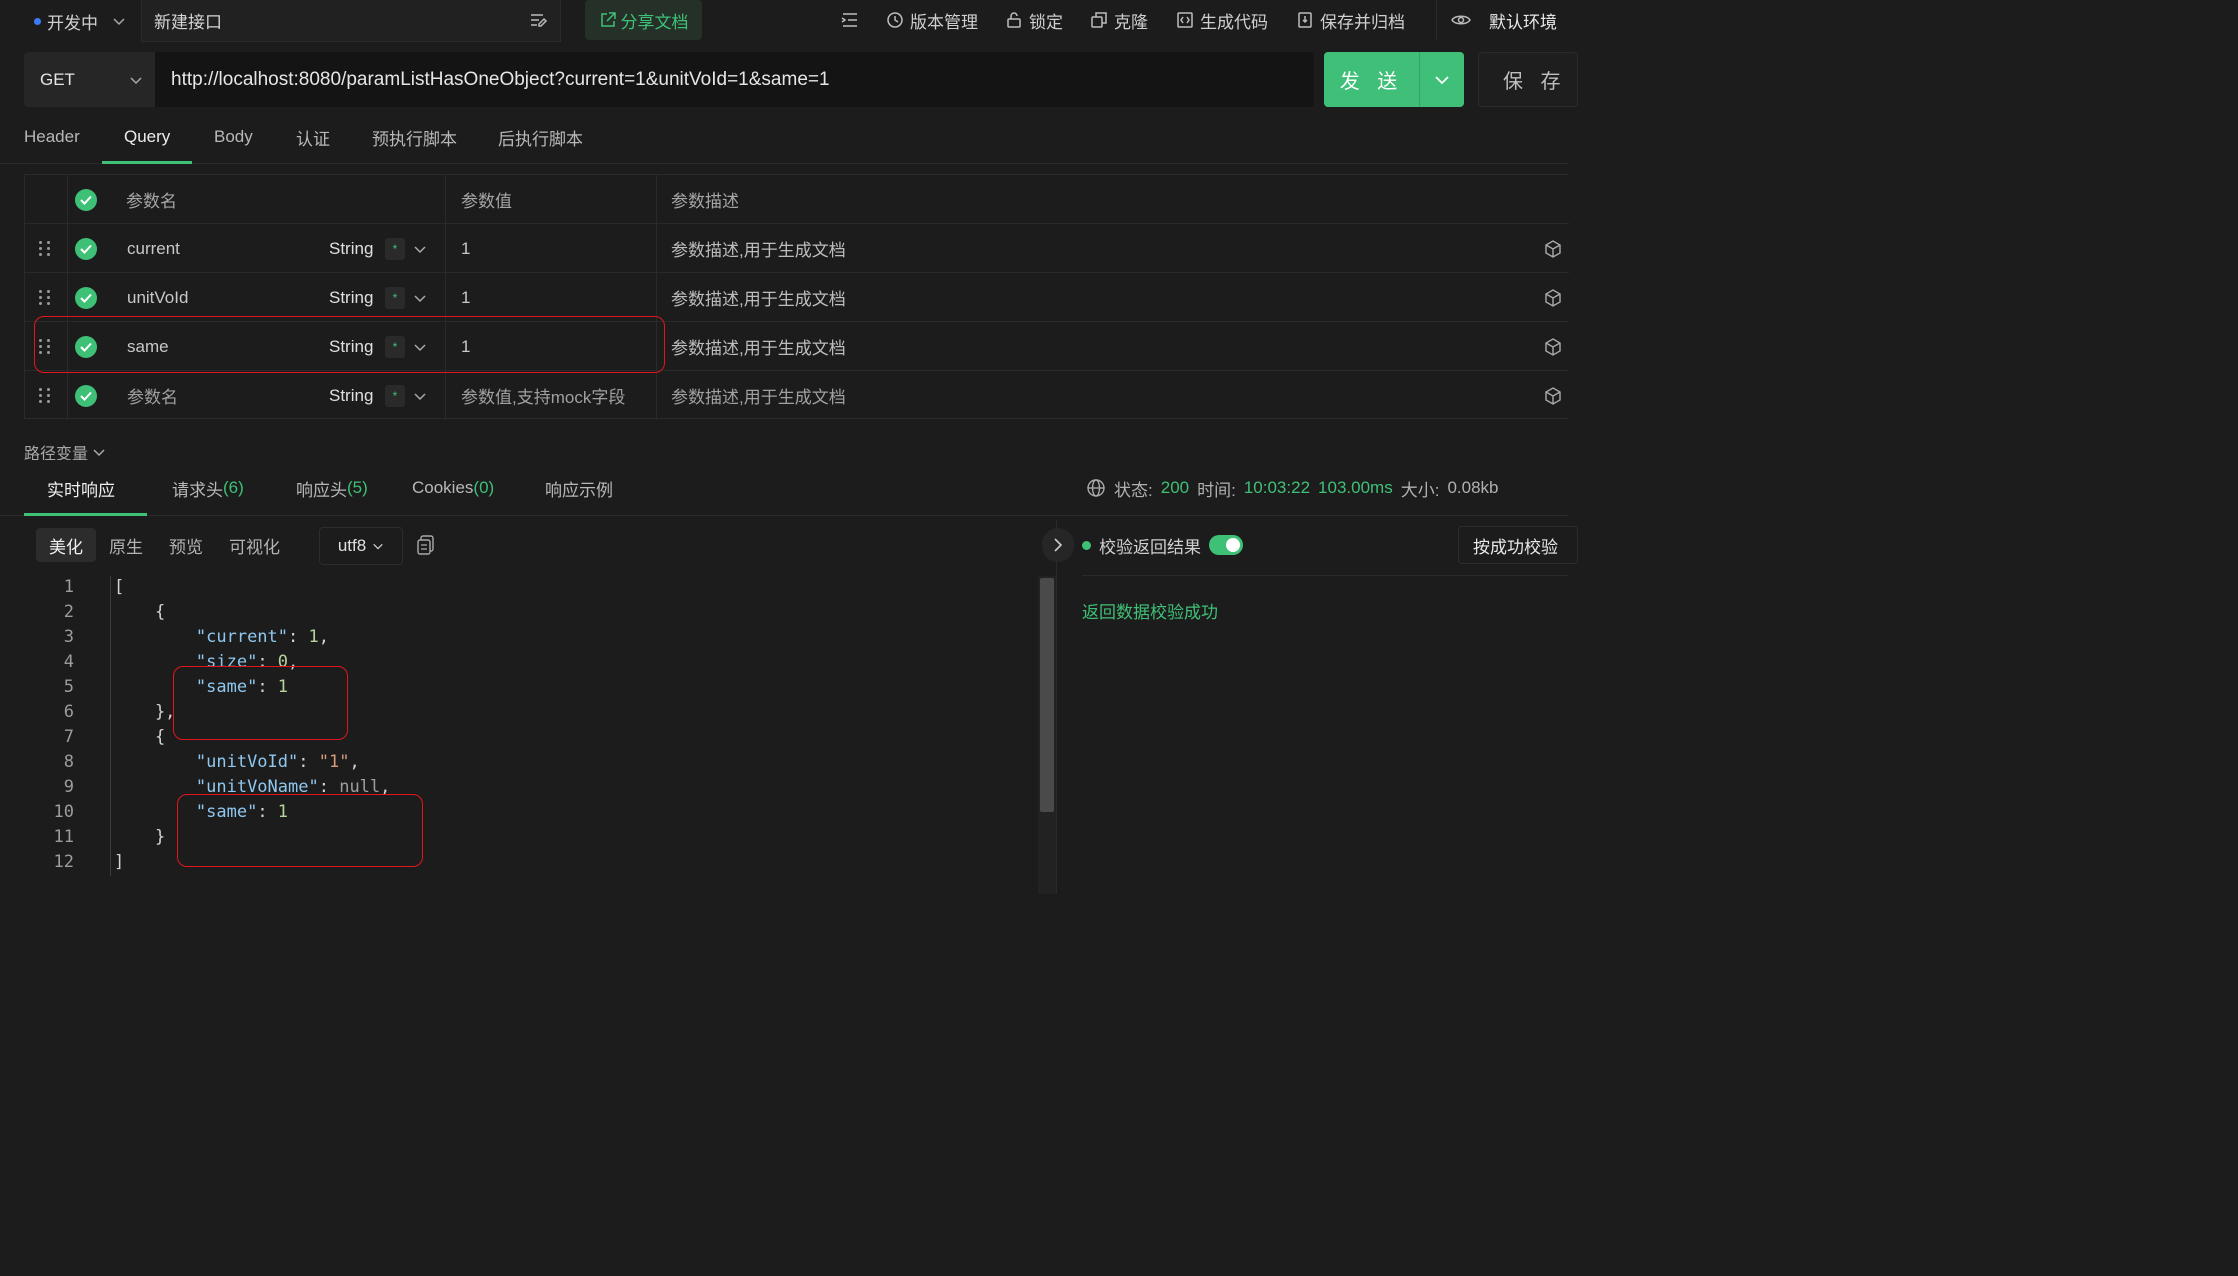 The height and width of the screenshot is (1276, 2238). What do you see at coordinates (89, 79) in the screenshot?
I see `method-select: GET` at bounding box center [89, 79].